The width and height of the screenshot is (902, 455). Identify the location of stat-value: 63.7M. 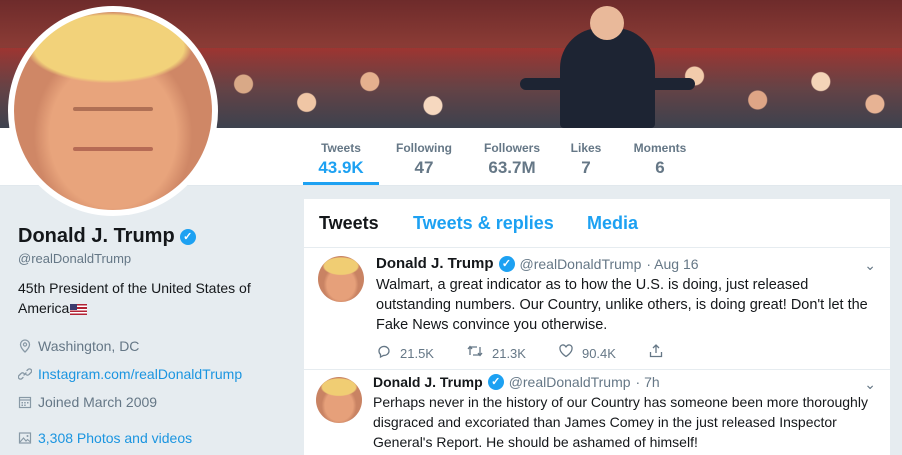
(512, 167).